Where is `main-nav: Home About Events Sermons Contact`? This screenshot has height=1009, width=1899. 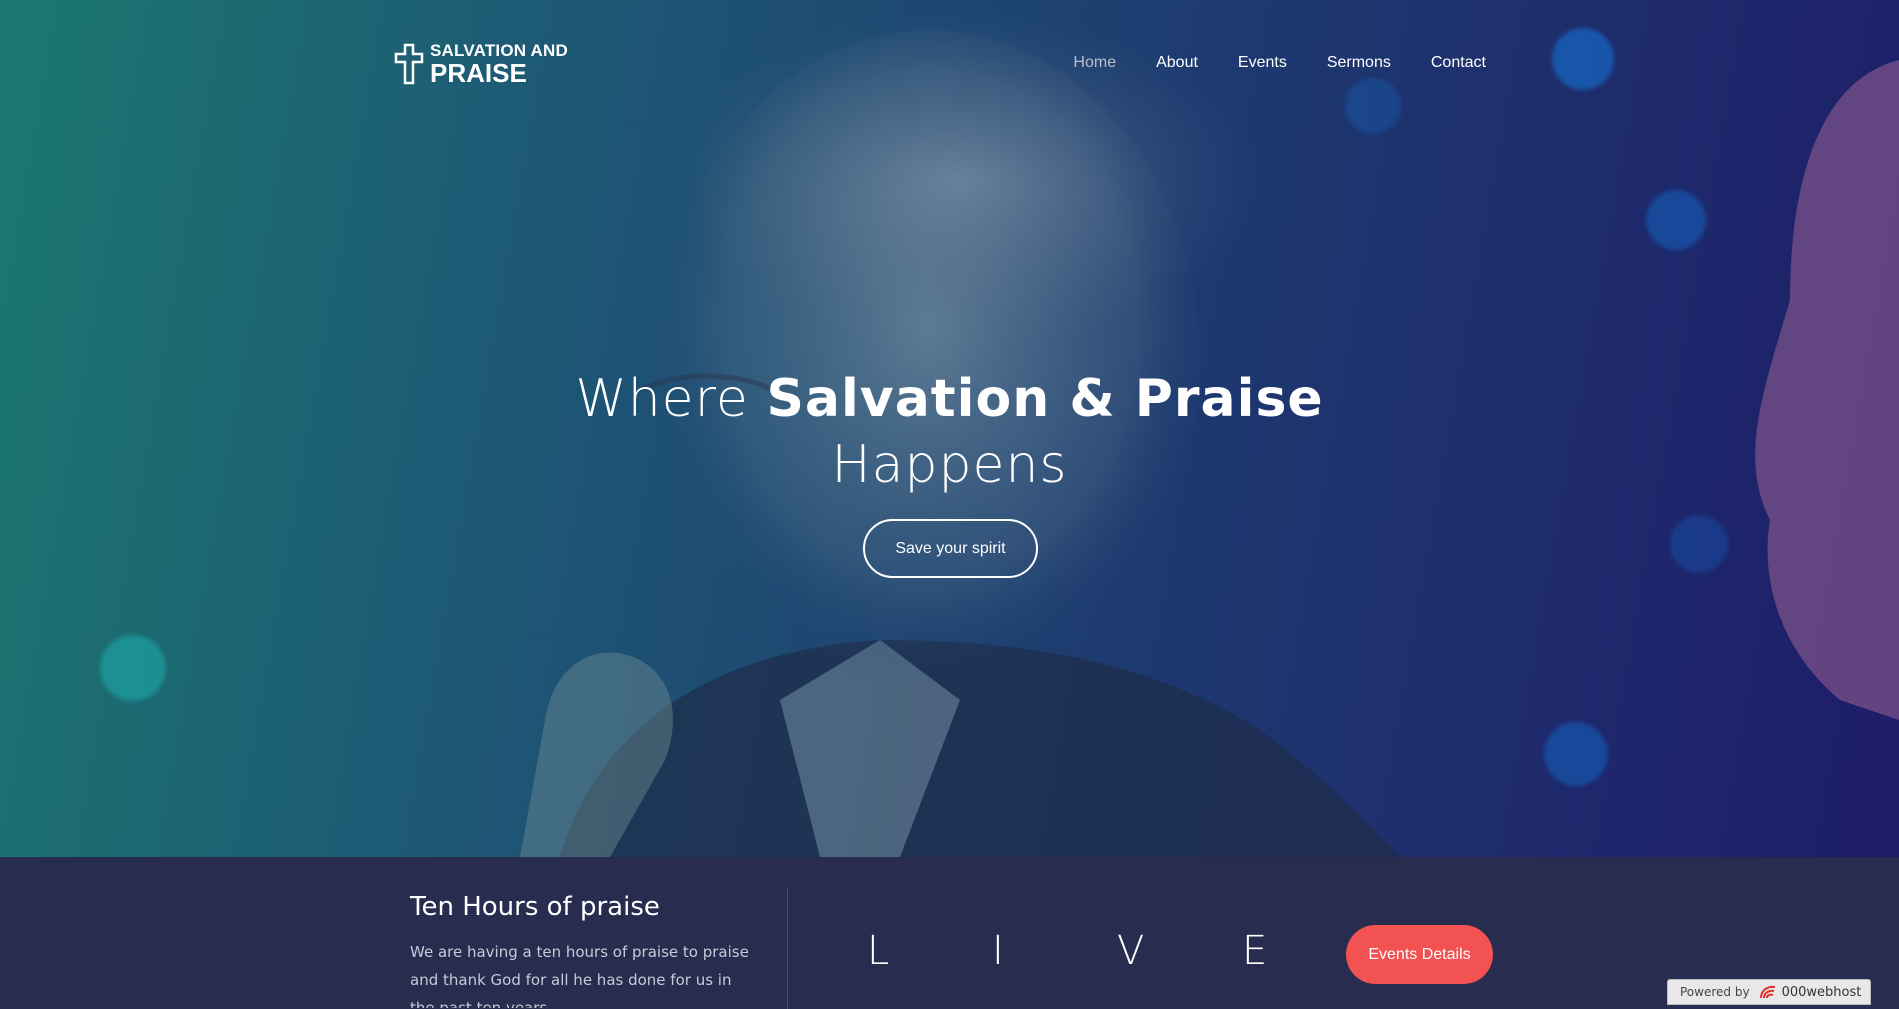 main-nav: Home About Events Sermons Contact is located at coordinates (1279, 63).